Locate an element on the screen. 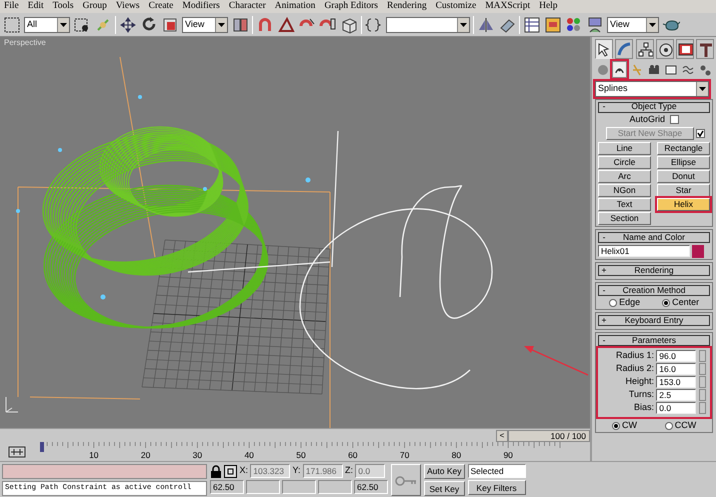 This screenshot has width=716, height=497. time-slider-thumb: < 100 / 100 is located at coordinates (543, 436).